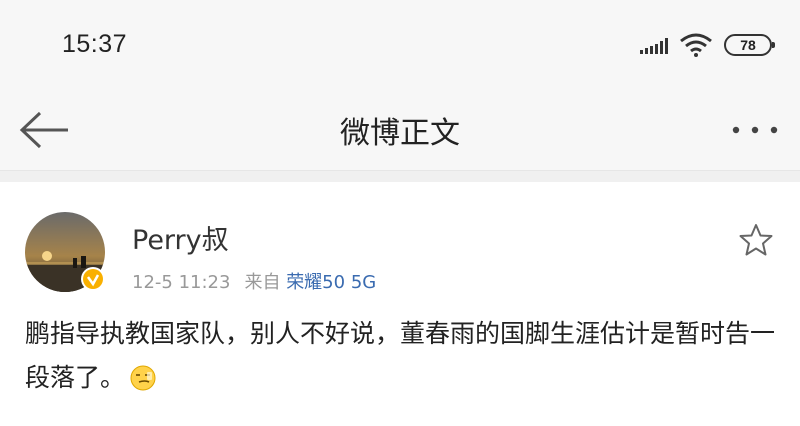 The height and width of the screenshot is (426, 800). What do you see at coordinates (331, 282) in the screenshot?
I see `source-device-link: 荣耀50 5G` at bounding box center [331, 282].